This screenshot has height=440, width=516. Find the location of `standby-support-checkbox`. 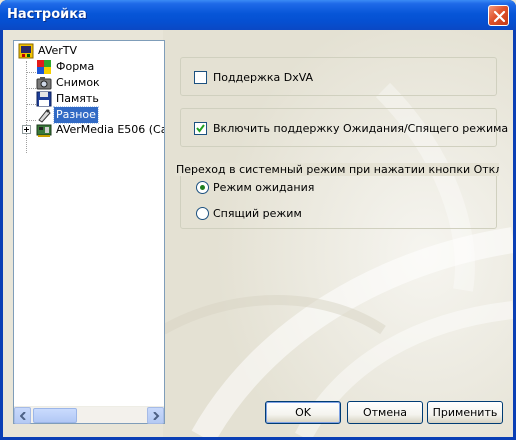

standby-support-checkbox is located at coordinates (200, 128).